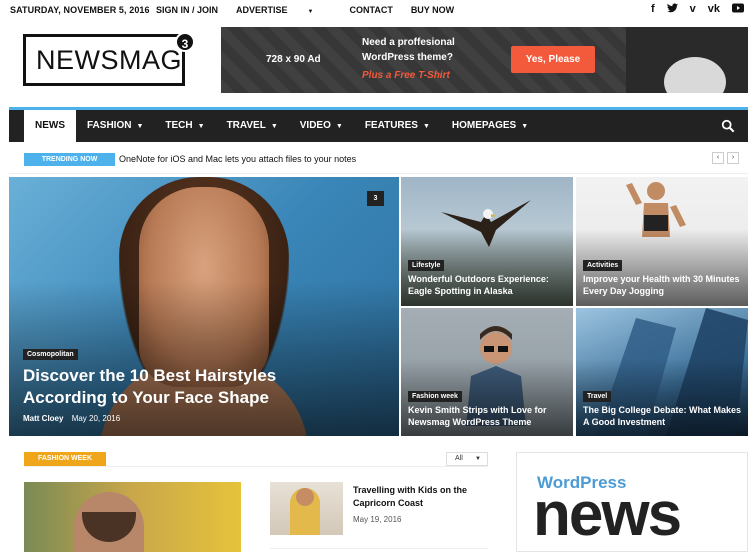 This screenshot has width=750, height=552. I want to click on sign-in-link: SIGN IN / JOIN, so click(187, 10).